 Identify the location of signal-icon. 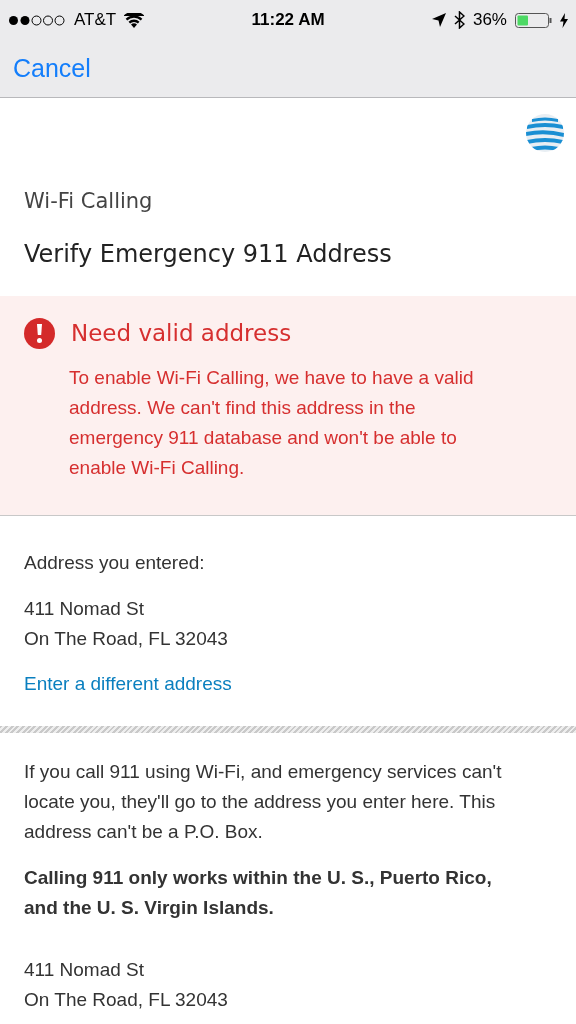
(37, 20).